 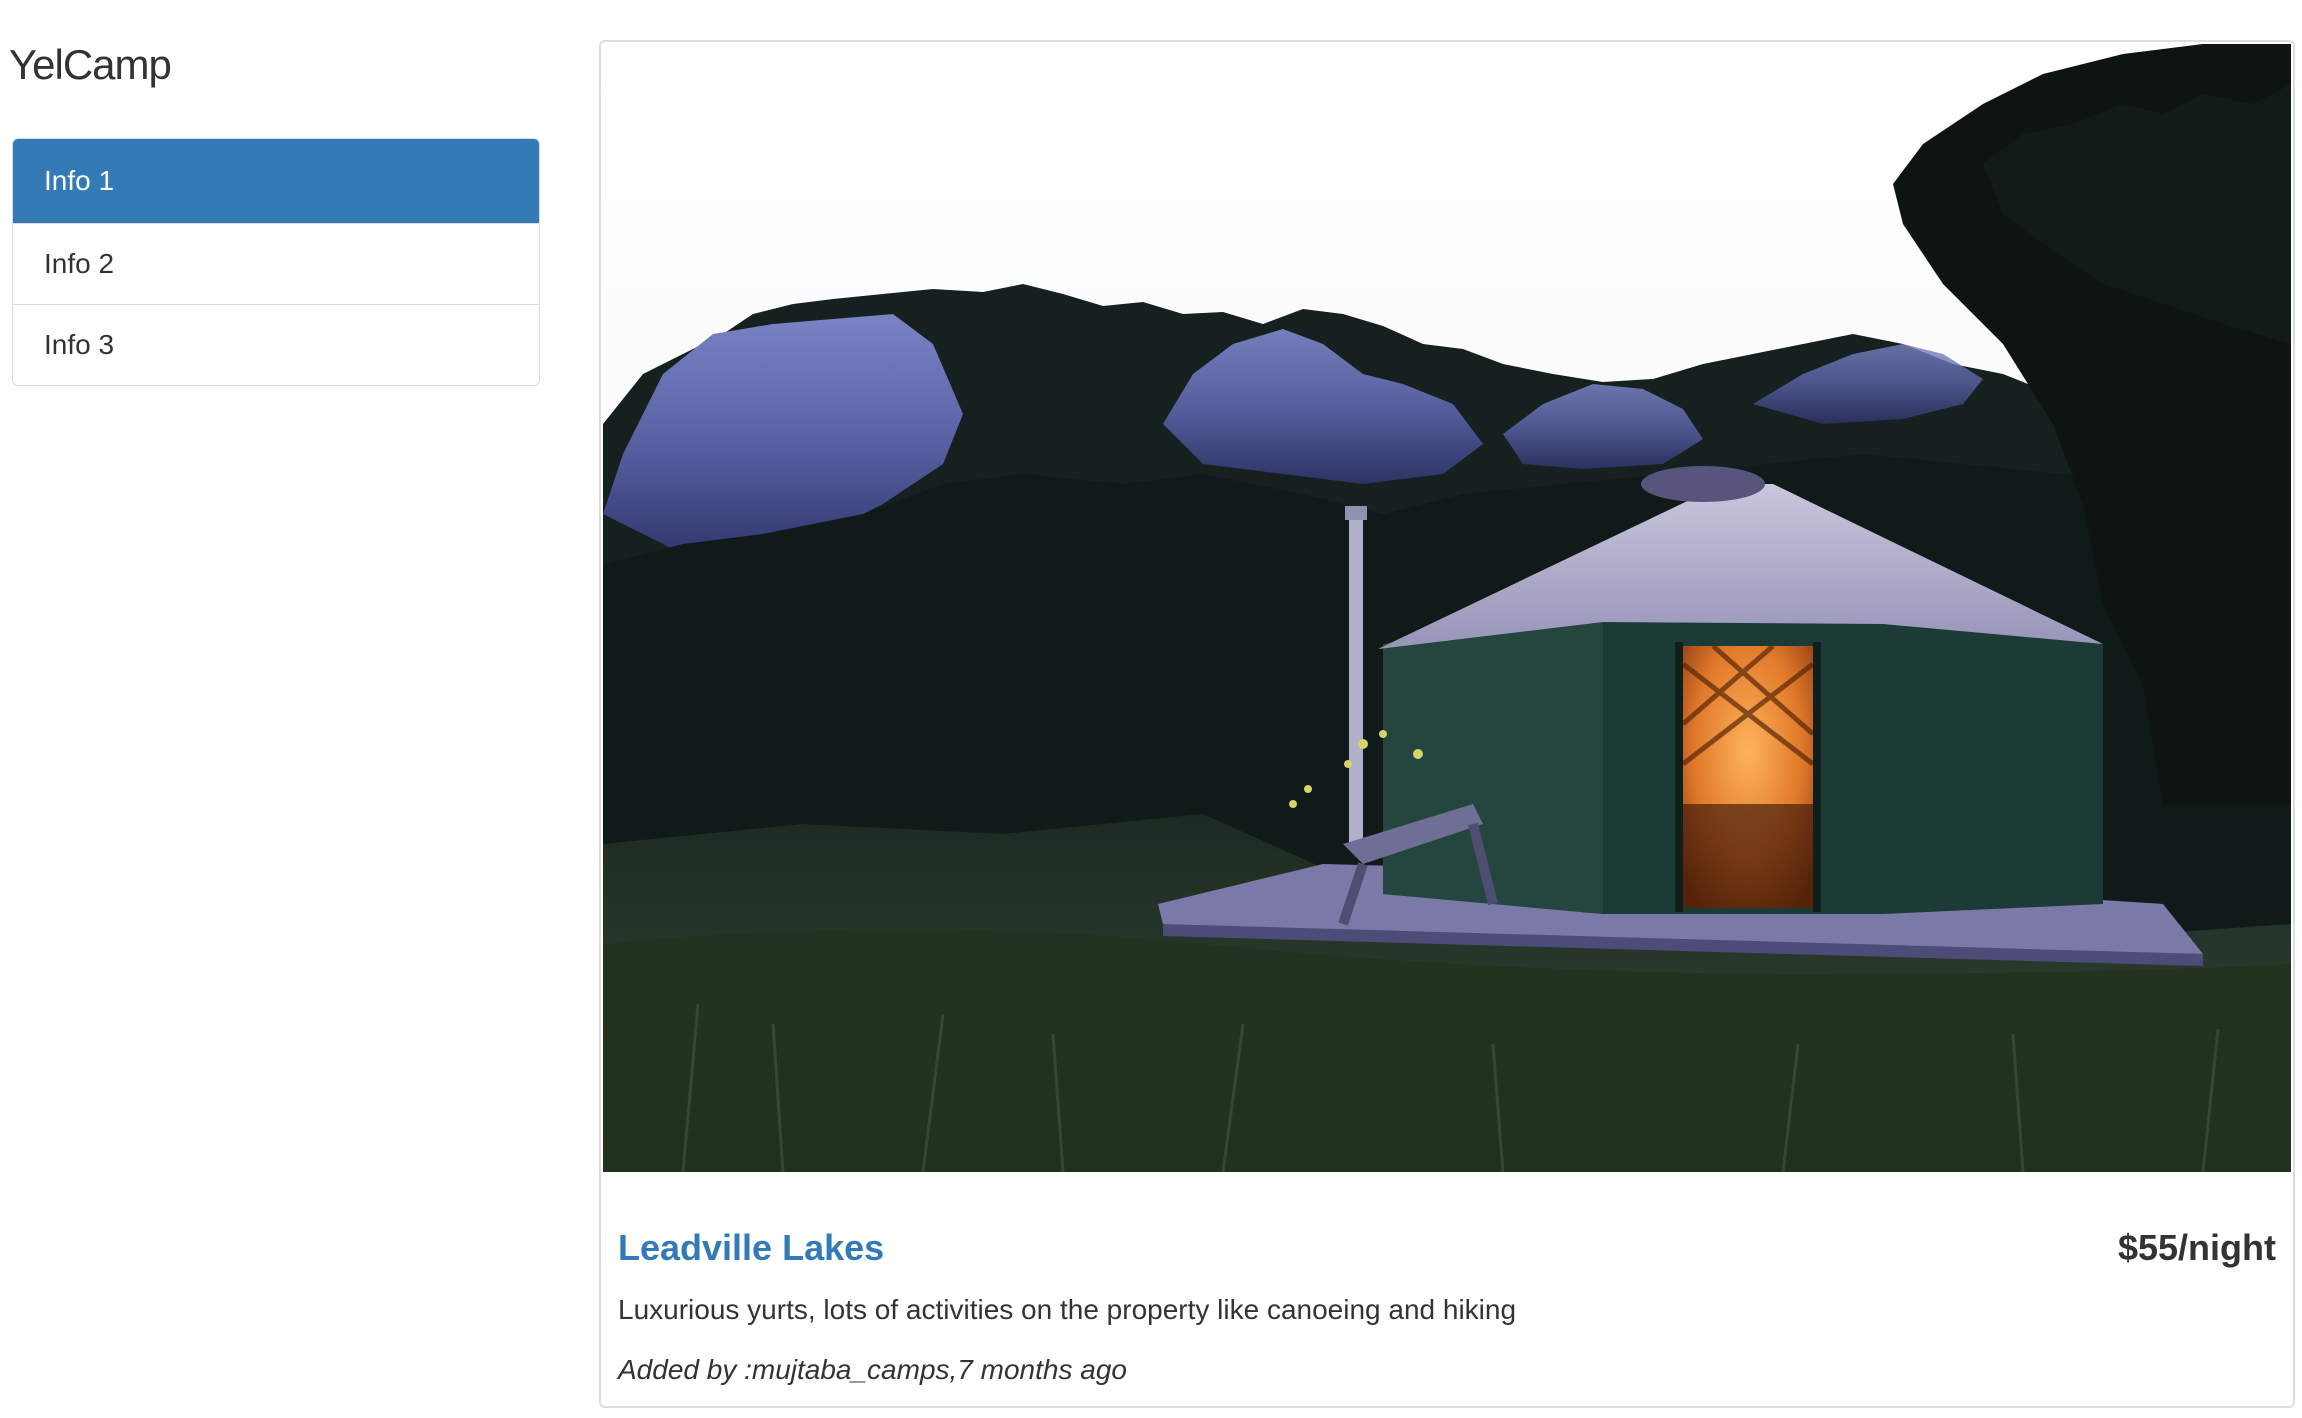 I want to click on sidebar-item-info-2: Info 2, so click(x=276, y=263).